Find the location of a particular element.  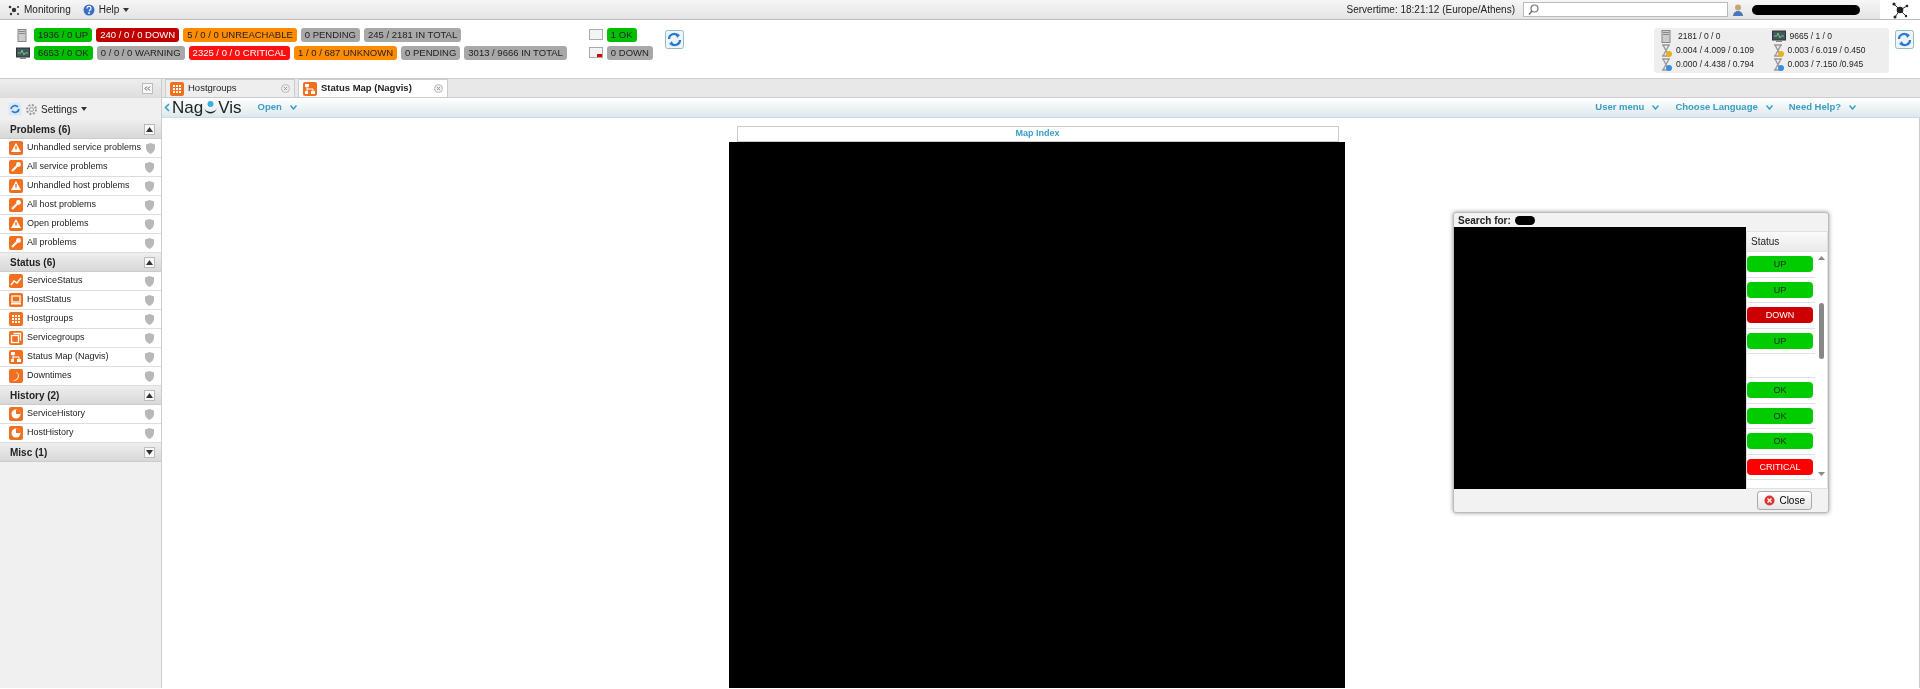

back-icon is located at coordinates (167, 107).